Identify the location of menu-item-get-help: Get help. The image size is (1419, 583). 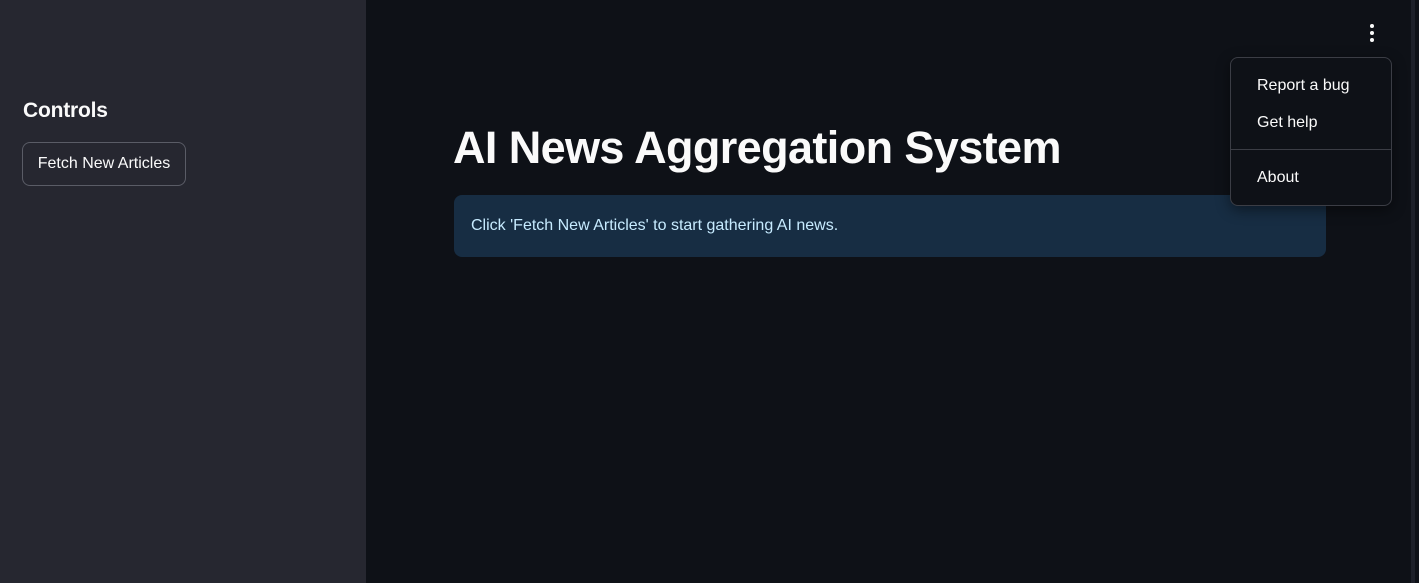
(1311, 123).